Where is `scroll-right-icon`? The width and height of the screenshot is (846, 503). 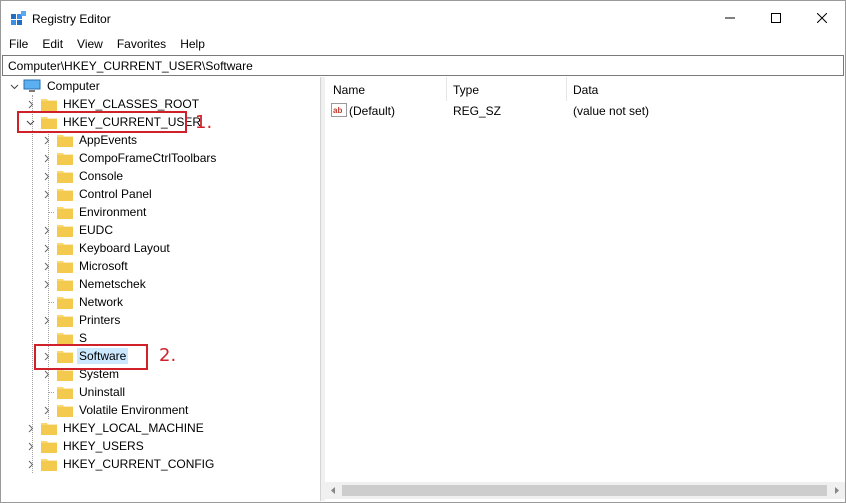 scroll-right-icon is located at coordinates (836, 490).